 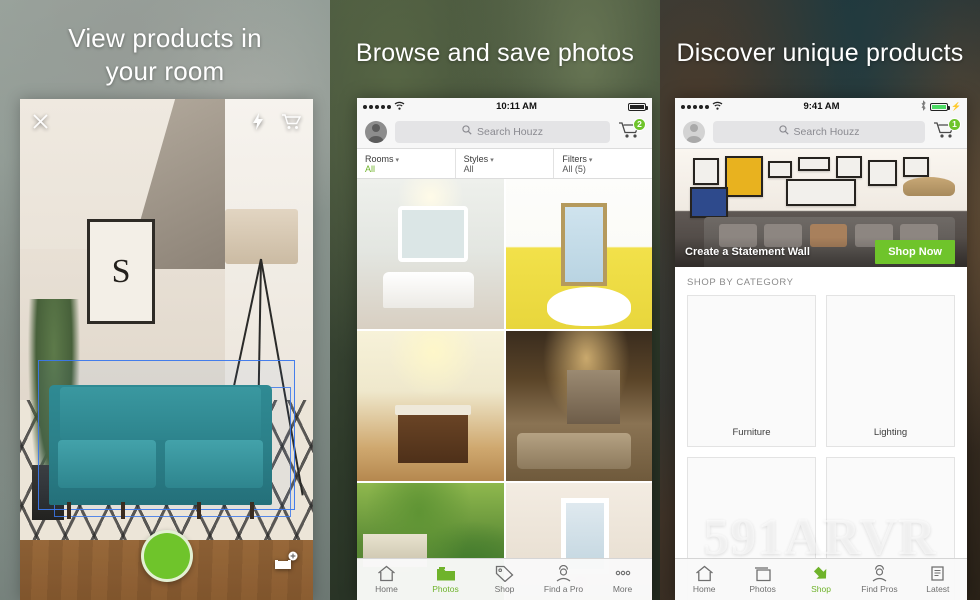 I want to click on category-label: Lighting, so click(x=890, y=432).